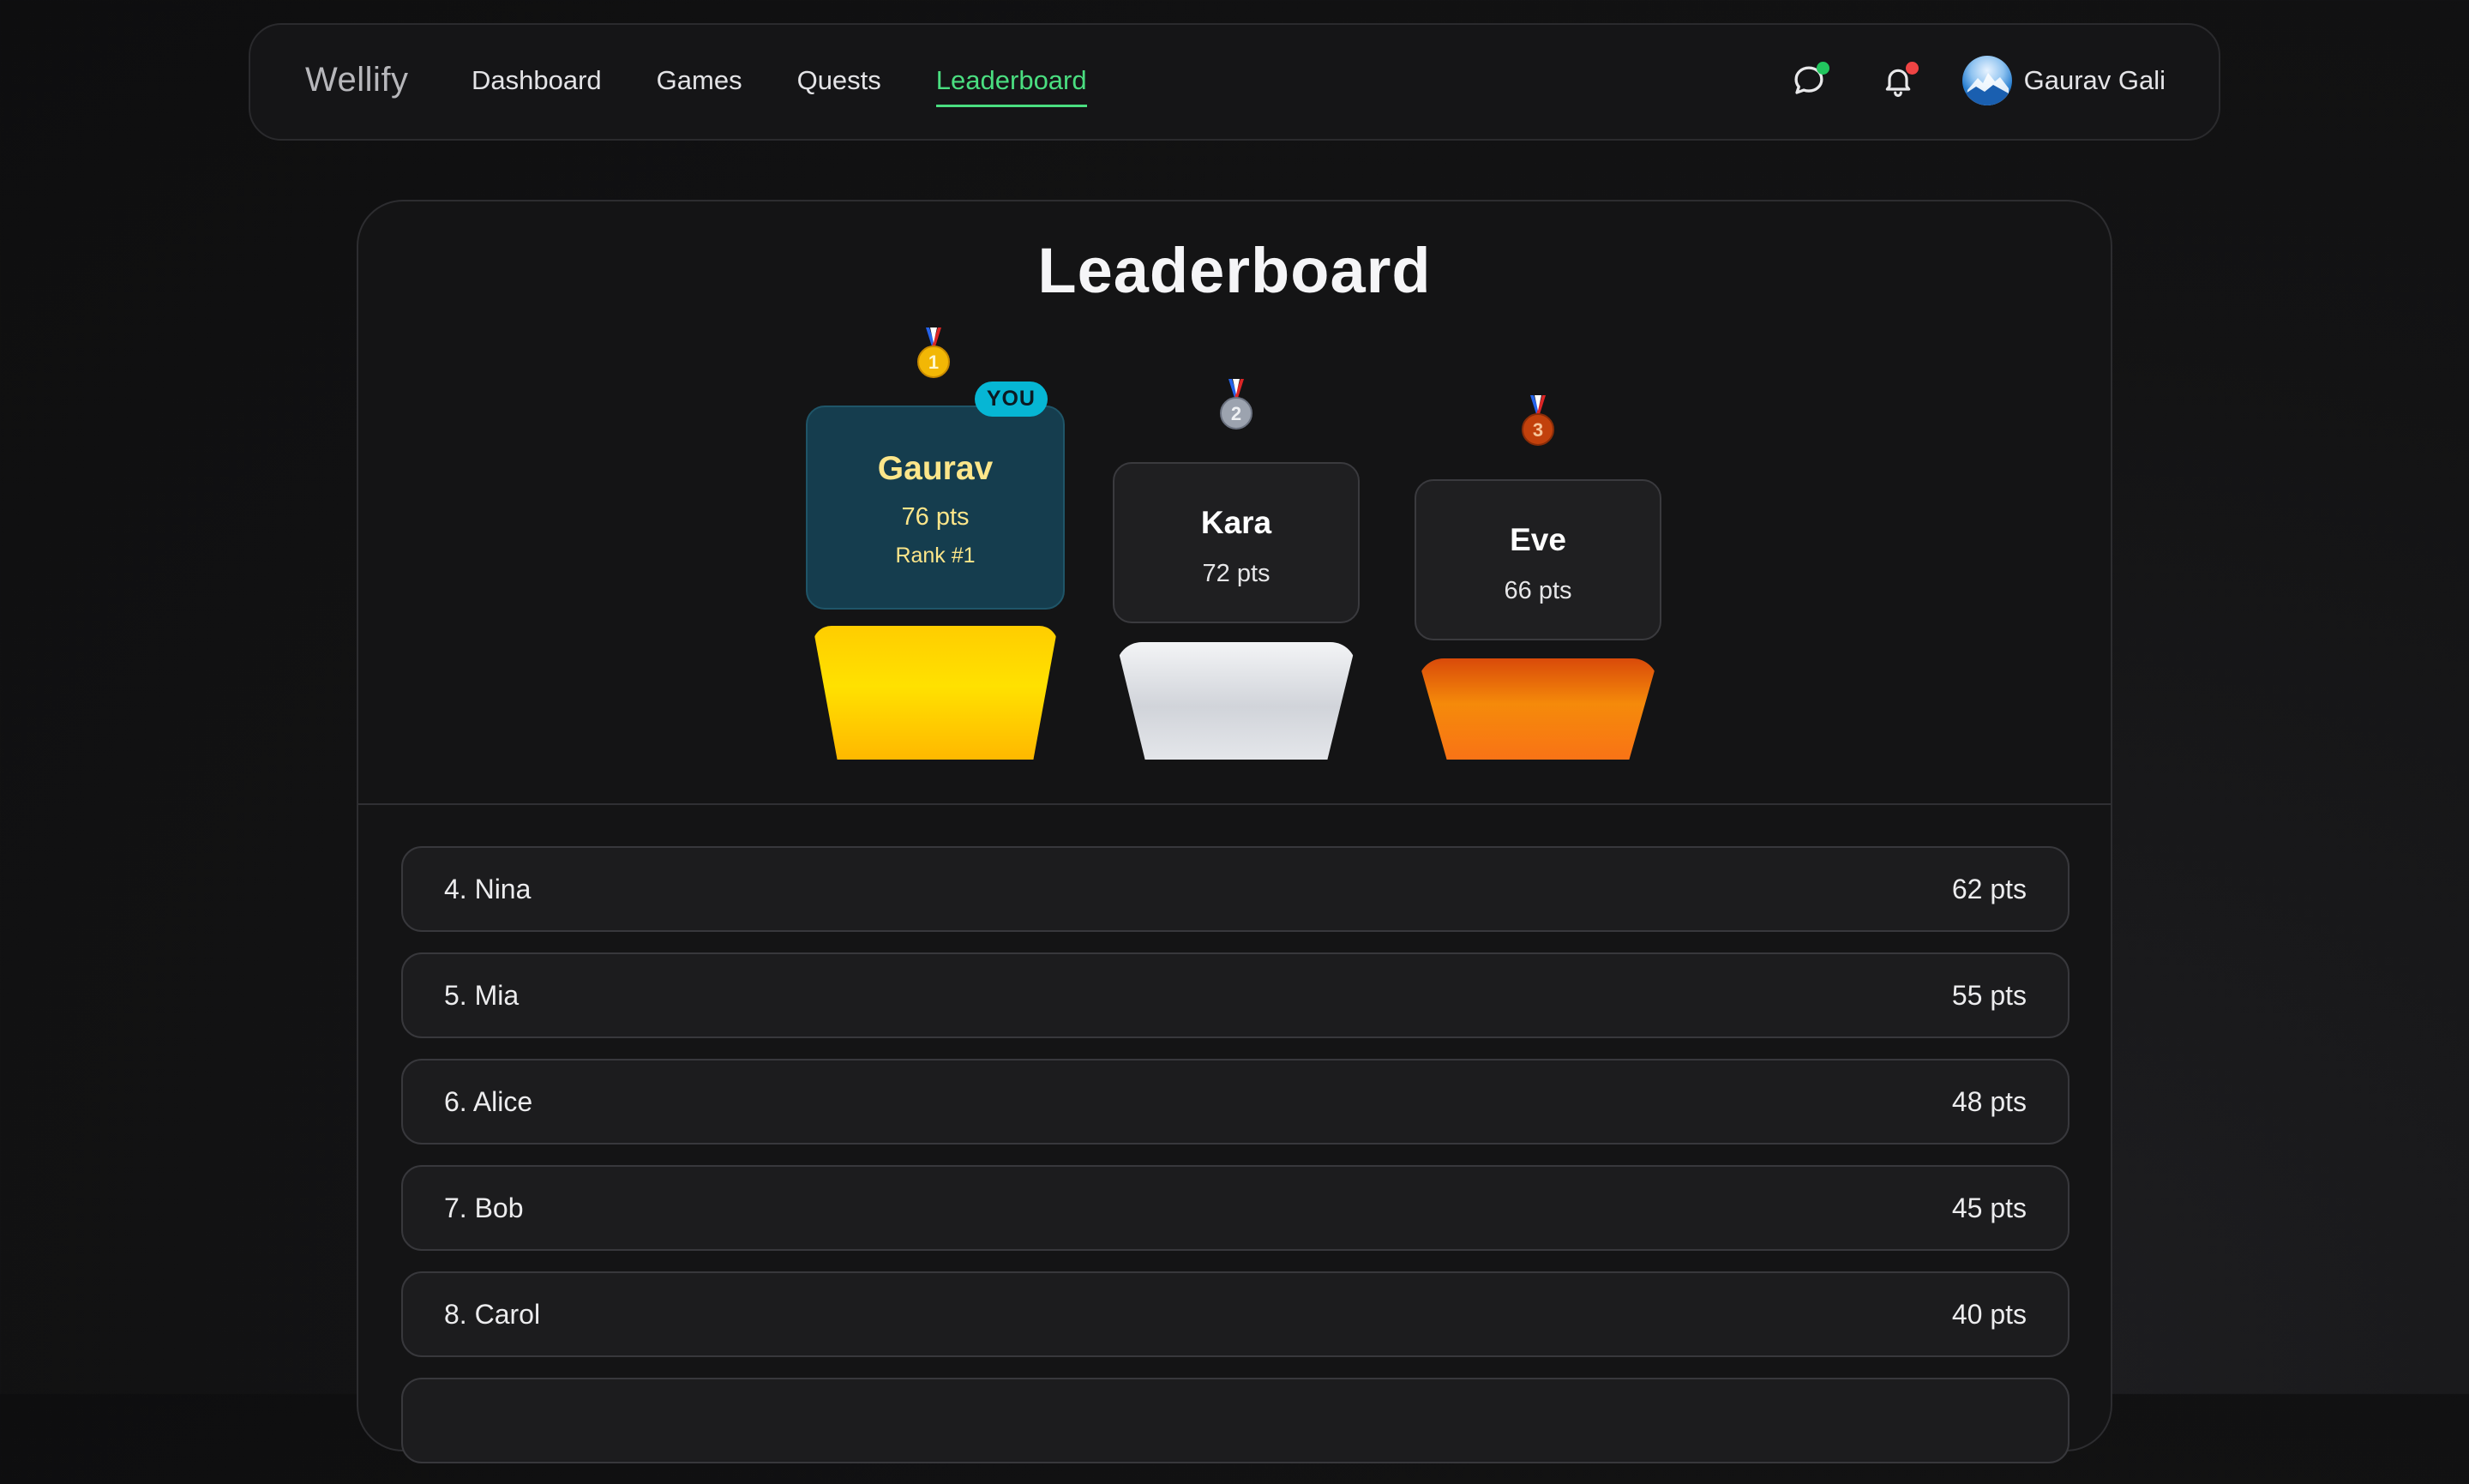  I want to click on list-item-points: 55 pts, so click(1989, 995).